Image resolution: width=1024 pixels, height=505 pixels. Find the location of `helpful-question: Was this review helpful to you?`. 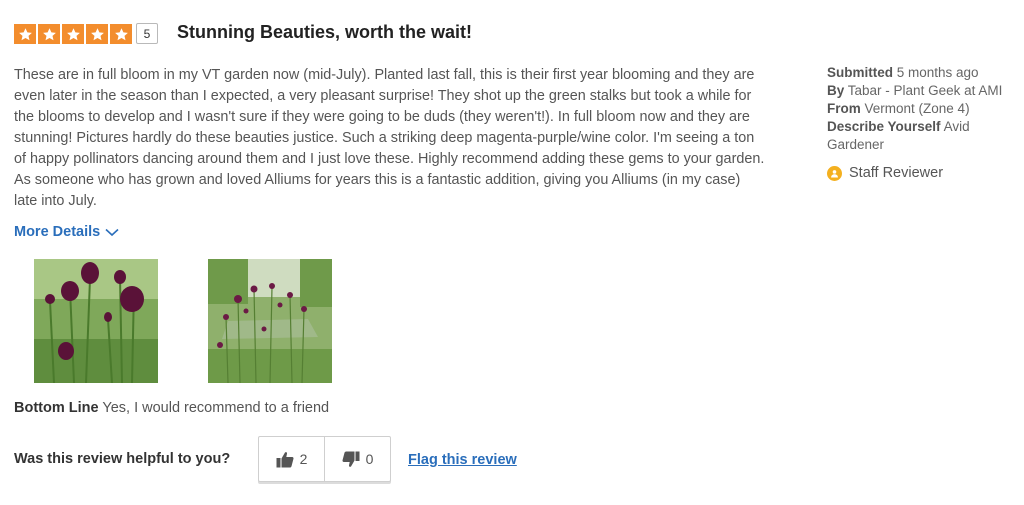

helpful-question: Was this review helpful to you? is located at coordinates (122, 459).